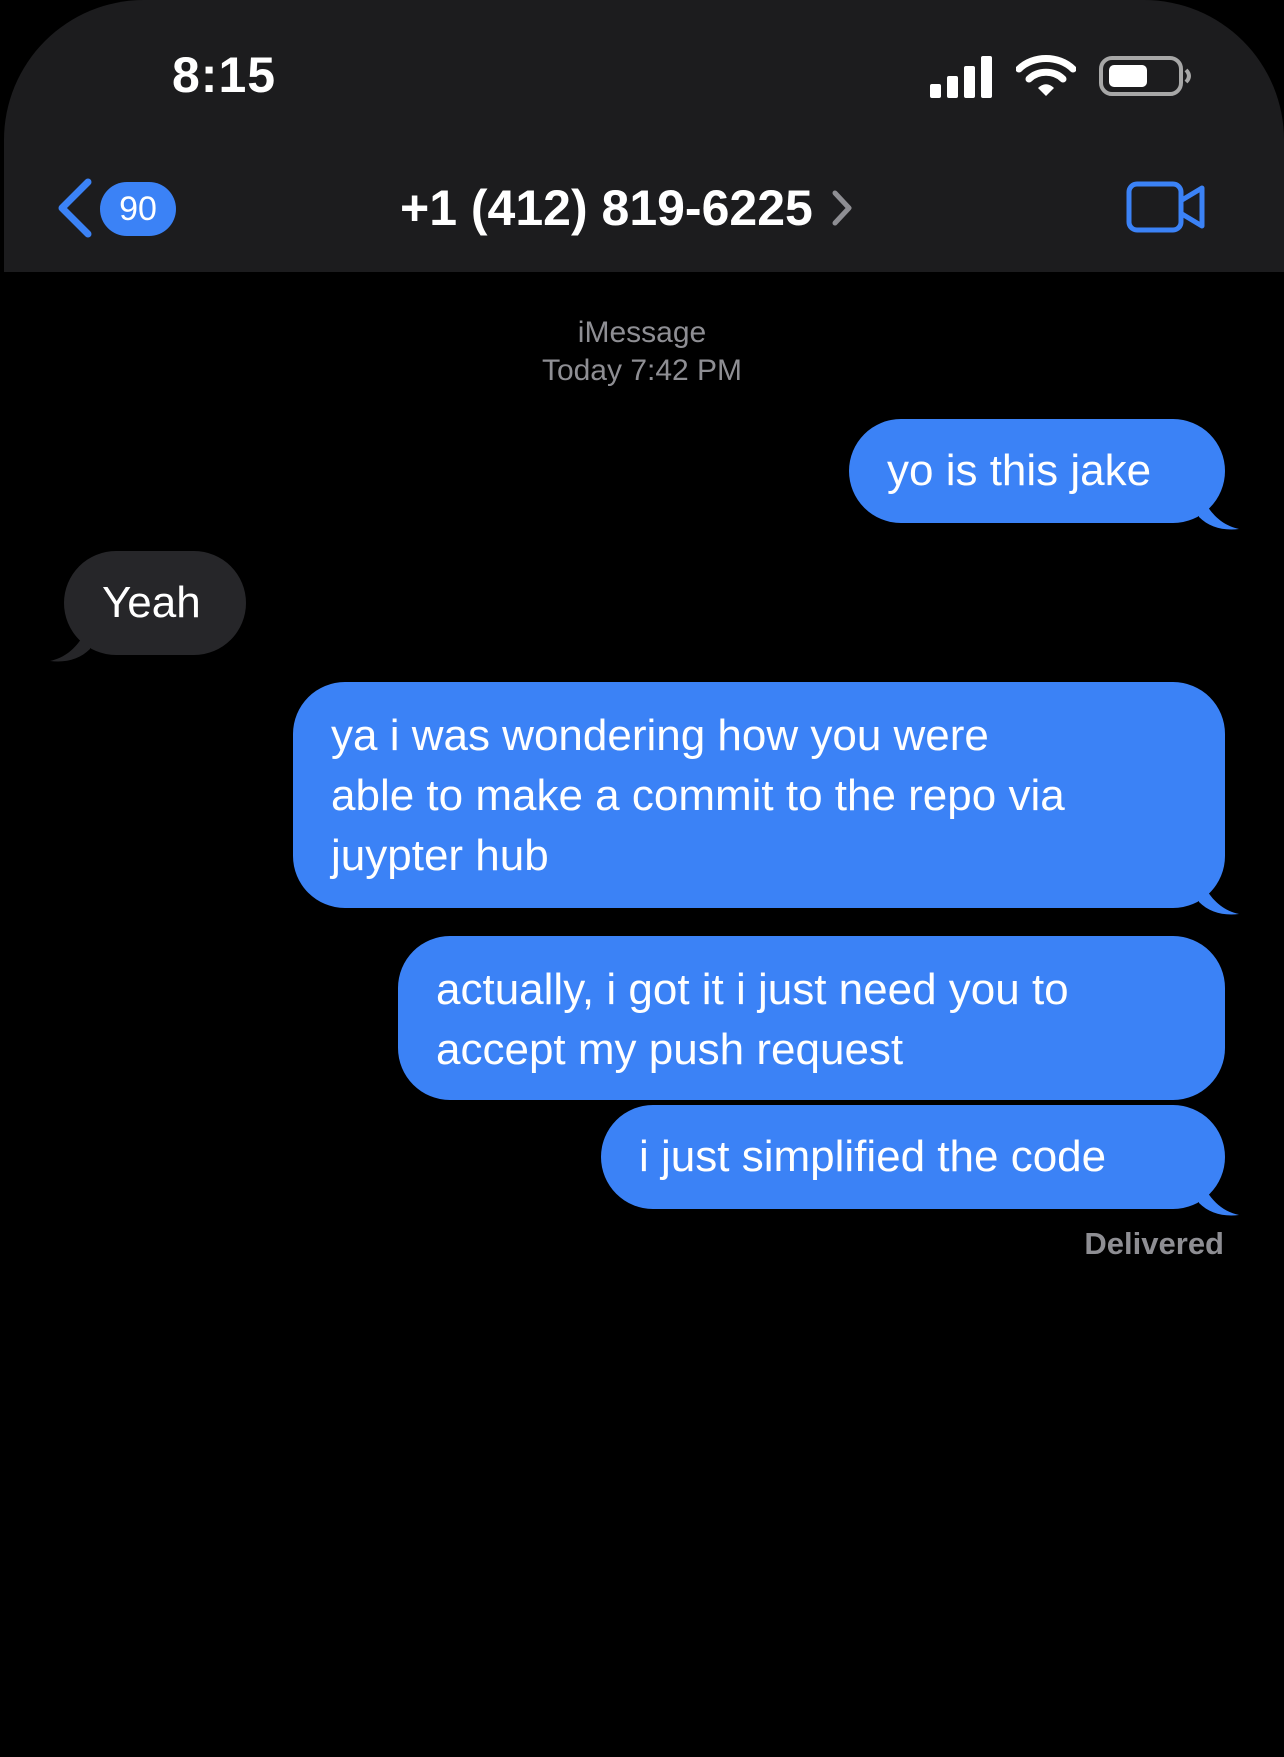  I want to click on message-text: i just simplified the code, so click(873, 1156).